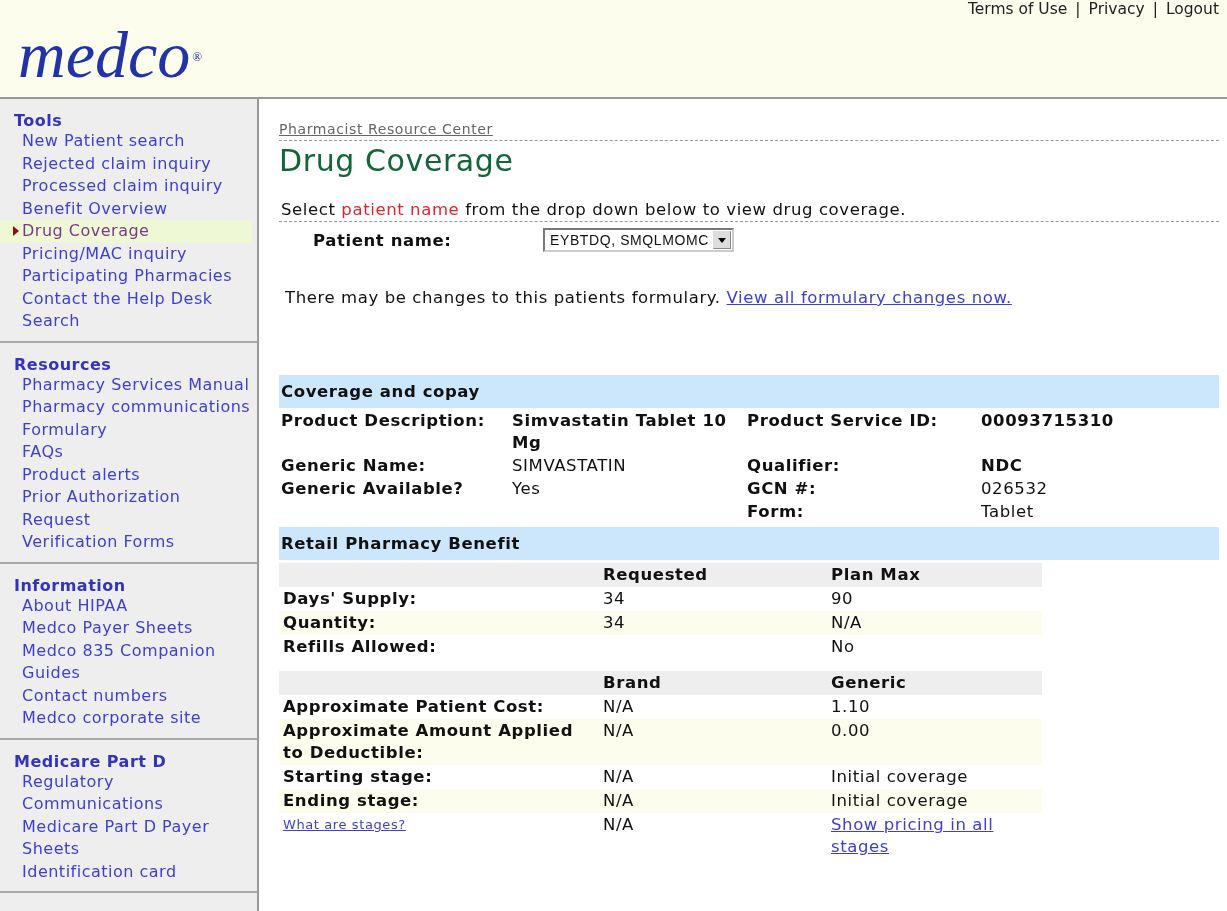 The height and width of the screenshot is (911, 1227). Describe the element at coordinates (439, 801) in the screenshot. I see `row-label: Ending stage:` at that location.